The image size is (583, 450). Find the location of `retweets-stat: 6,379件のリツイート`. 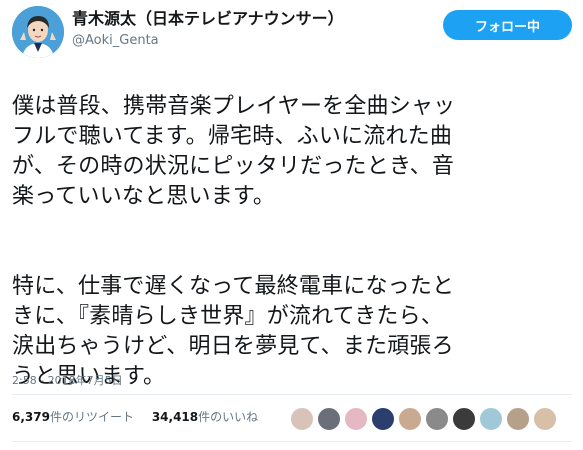

retweets-stat: 6,379件のリツイート is located at coordinates (73, 416).